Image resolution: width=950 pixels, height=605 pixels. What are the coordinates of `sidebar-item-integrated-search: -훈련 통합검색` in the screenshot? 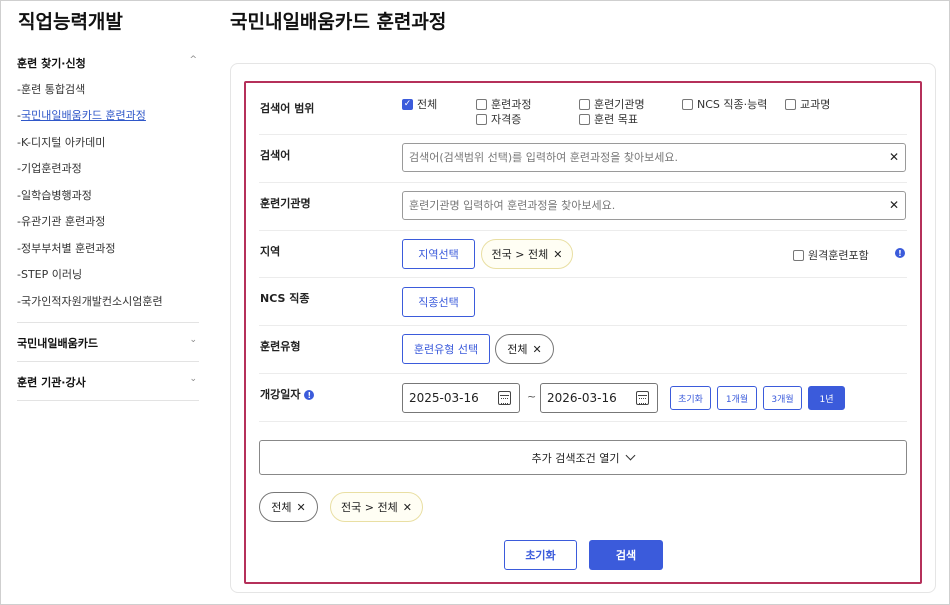 It's located at (51, 89).